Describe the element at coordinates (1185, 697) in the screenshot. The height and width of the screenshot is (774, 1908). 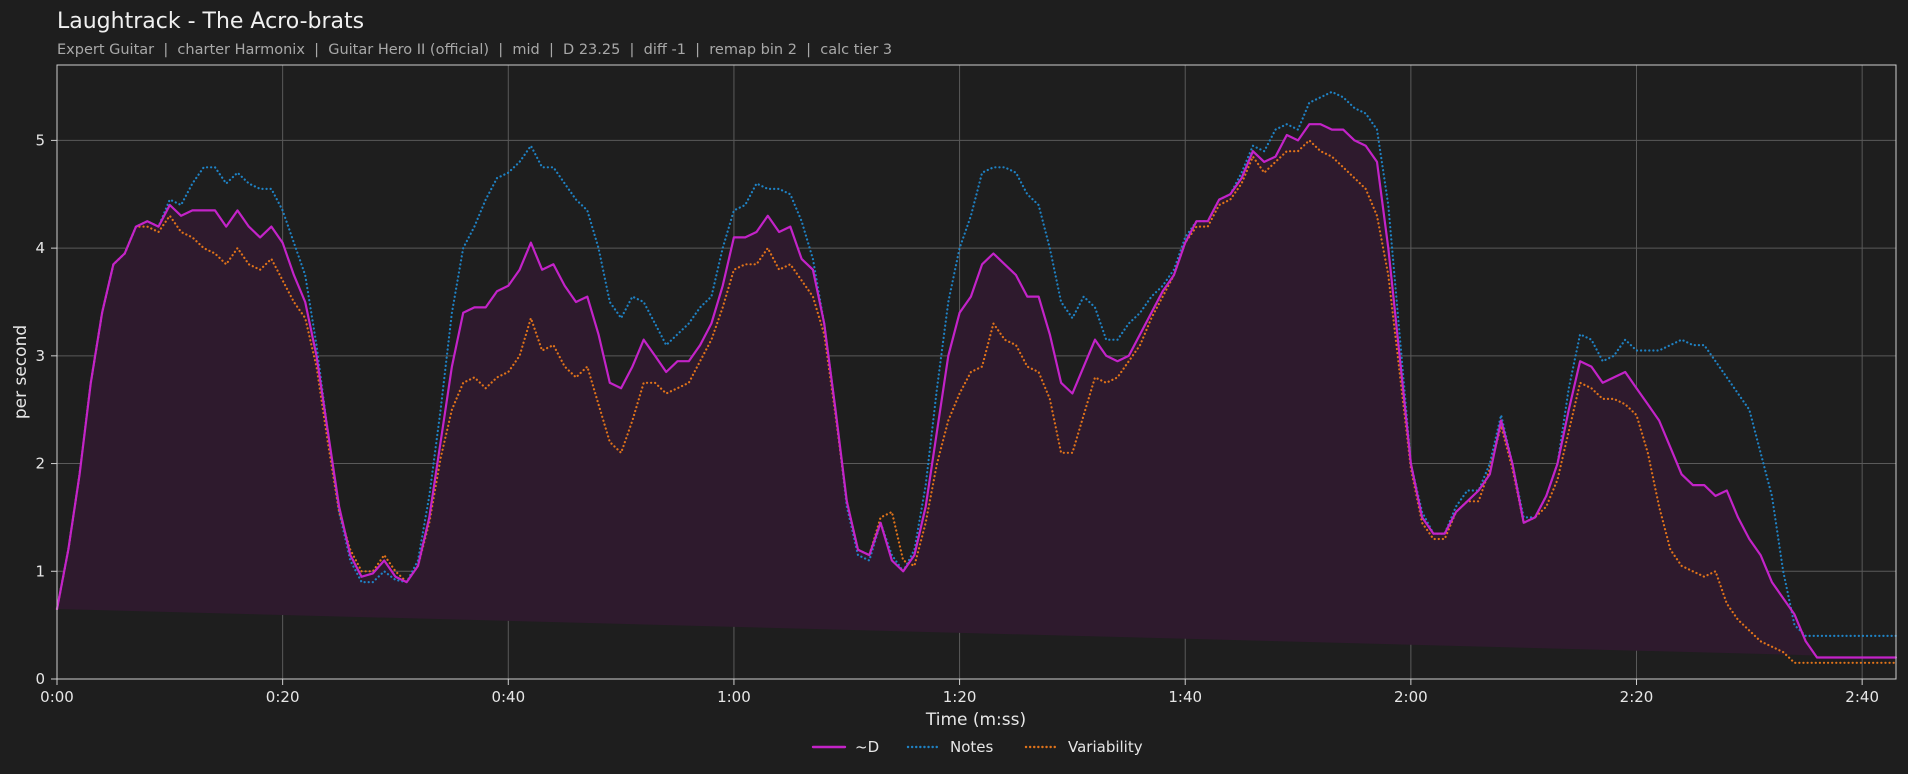
I see `x-tick-label: 1:40` at that location.